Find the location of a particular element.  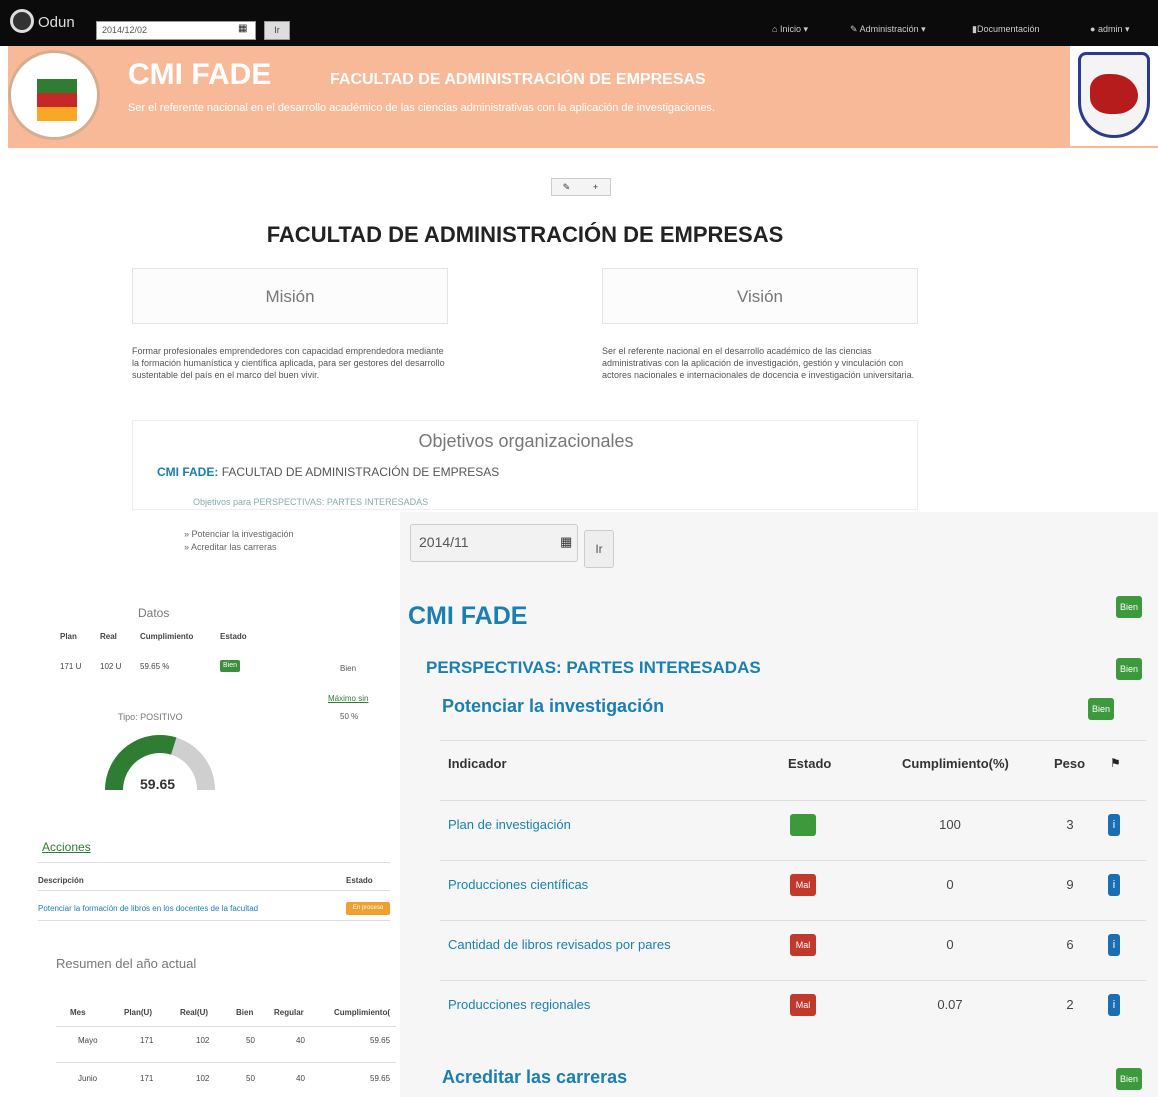

datos-plan: 171 U is located at coordinates (71, 666).